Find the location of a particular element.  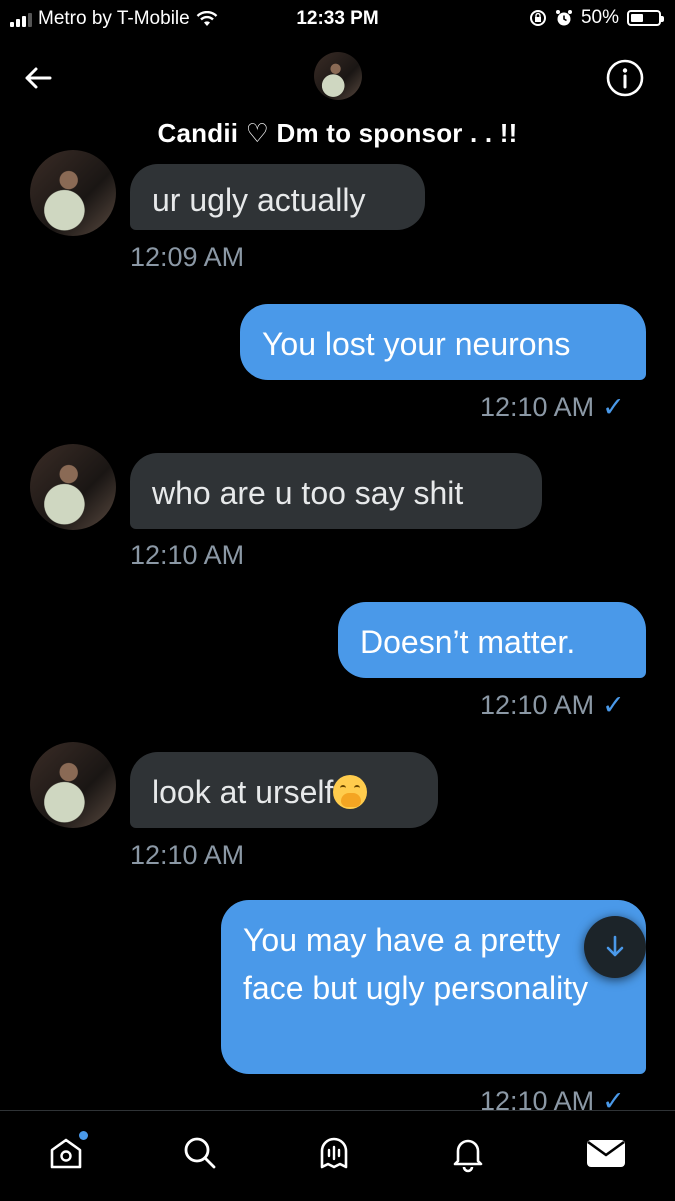

conversation-header: Candii ♡ Dm to sponsor . . !! is located at coordinates (337, 103).